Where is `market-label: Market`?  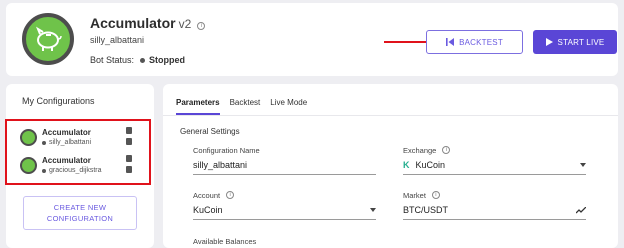 market-label: Market is located at coordinates (414, 195).